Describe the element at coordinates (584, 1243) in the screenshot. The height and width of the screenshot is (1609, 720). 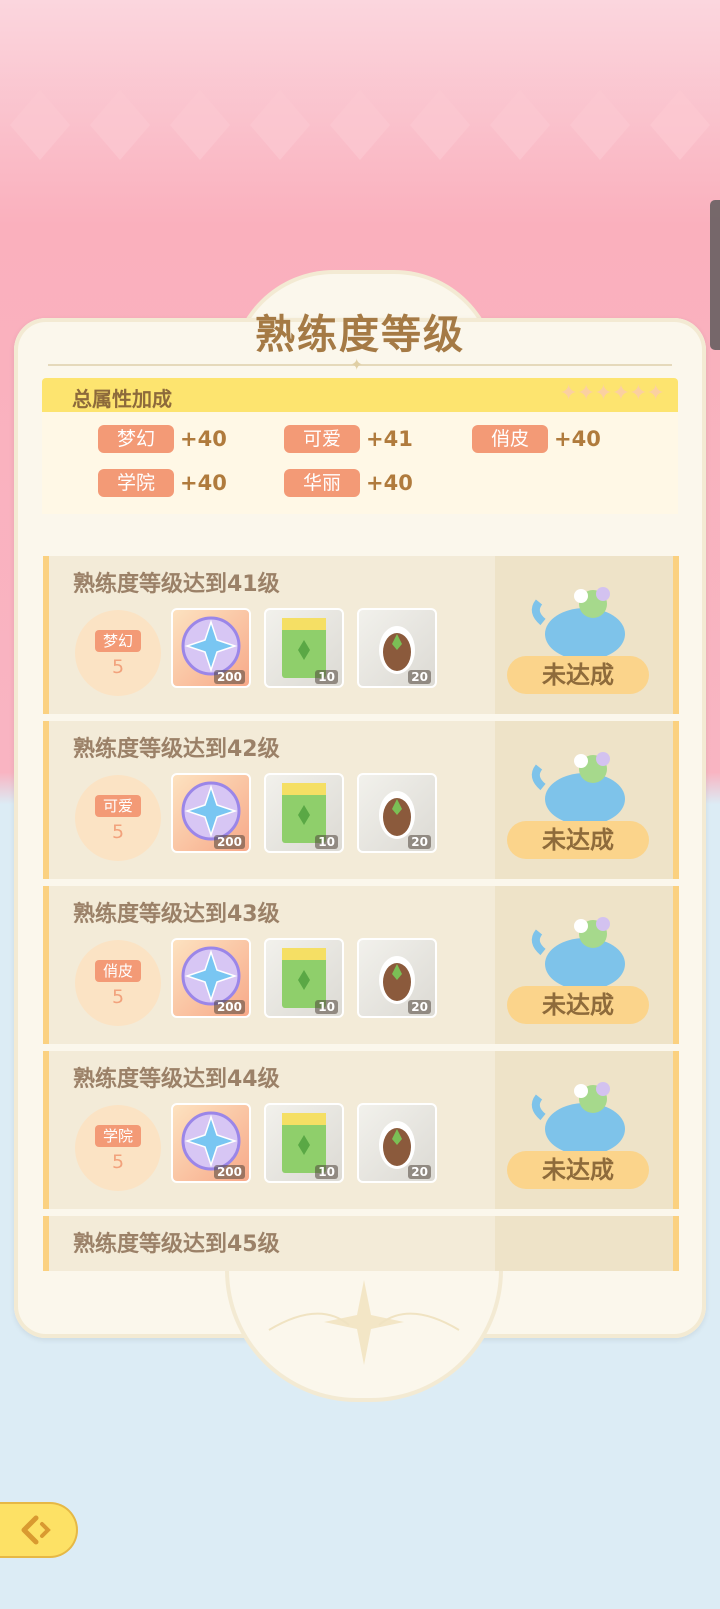
I see `row-status-area` at that location.